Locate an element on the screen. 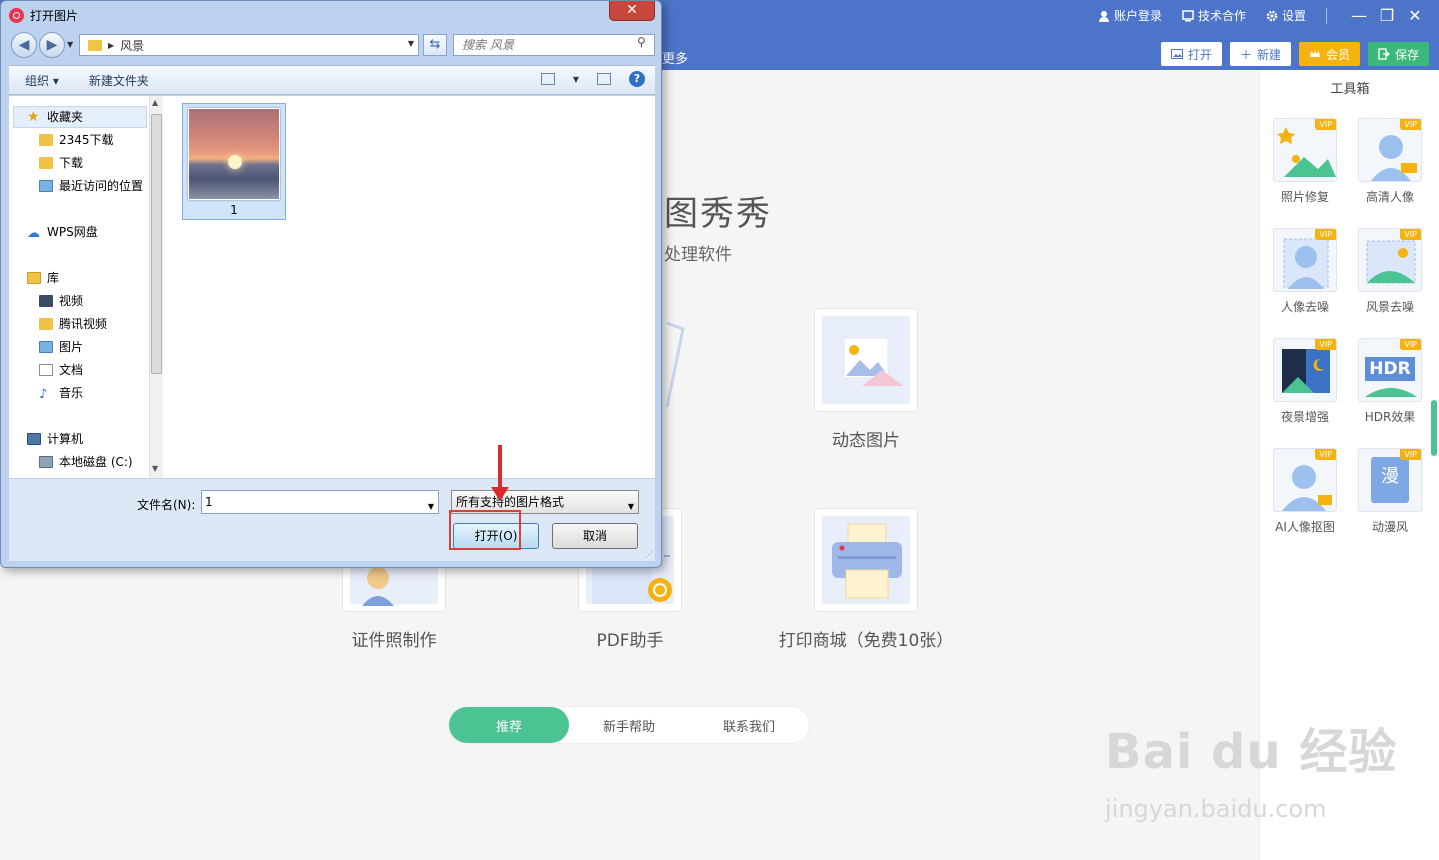 This screenshot has height=860, width=1439. recent-places-icon is located at coordinates (46, 185).